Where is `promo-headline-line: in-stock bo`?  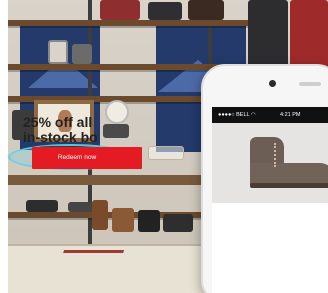
promo-headline-line: in-stock bo is located at coordinates (60, 137).